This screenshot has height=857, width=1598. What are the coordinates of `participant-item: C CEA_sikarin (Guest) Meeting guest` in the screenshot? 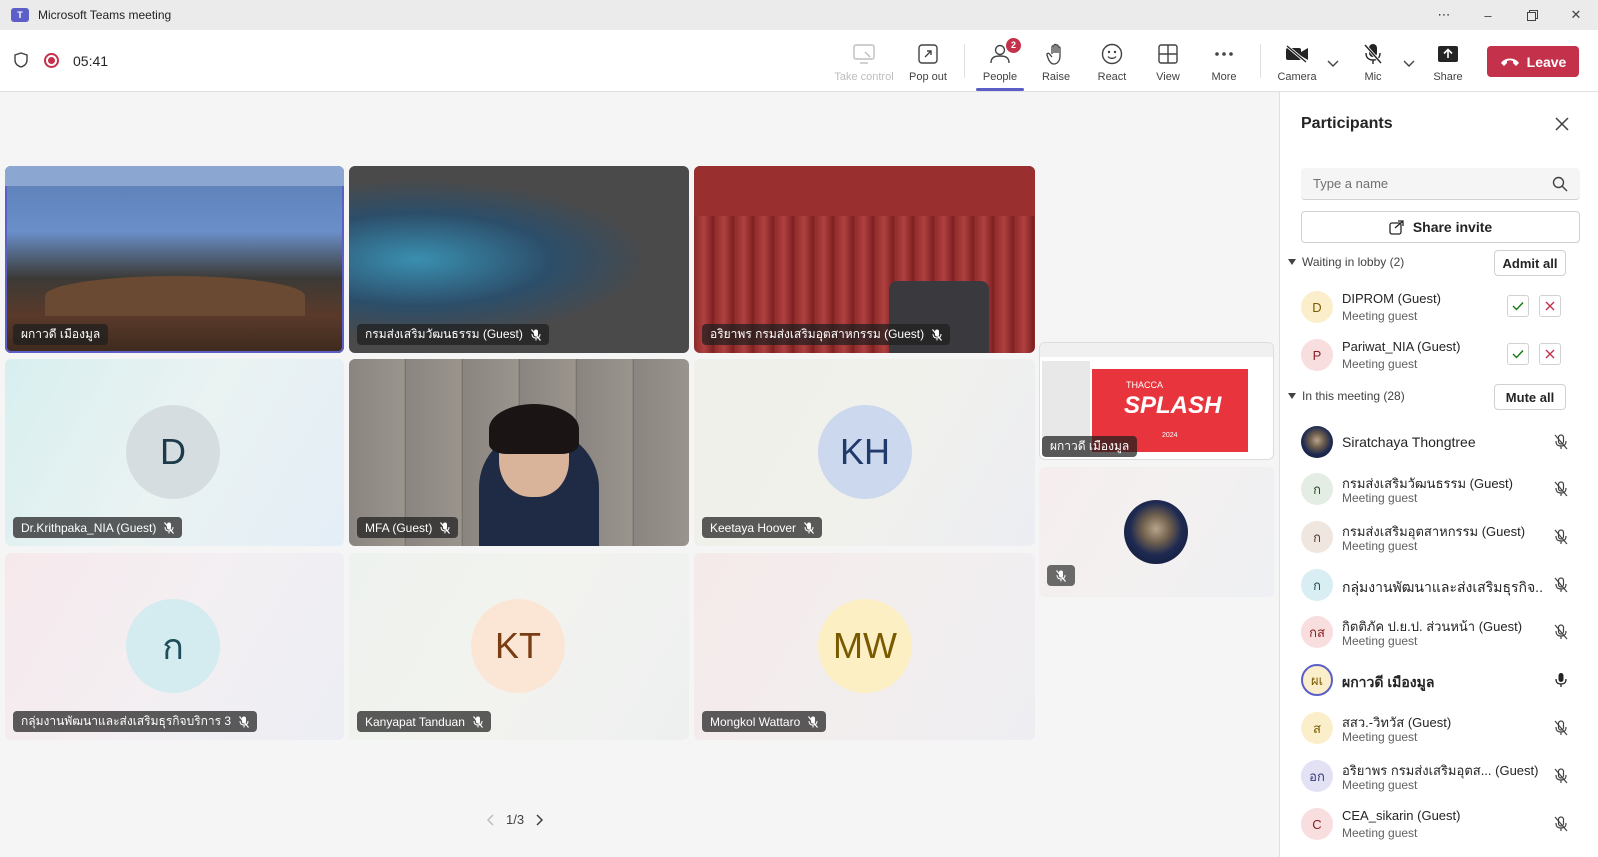 It's located at (1440, 826).